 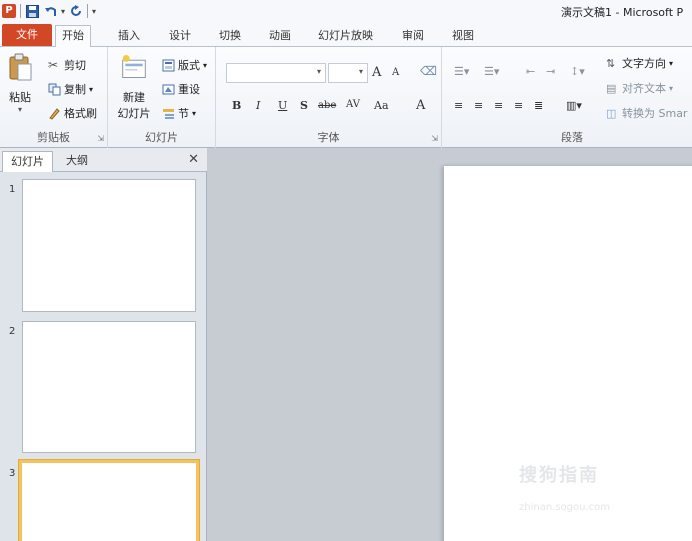 I want to click on decrease-indent-icon: ⇤, so click(x=530, y=71).